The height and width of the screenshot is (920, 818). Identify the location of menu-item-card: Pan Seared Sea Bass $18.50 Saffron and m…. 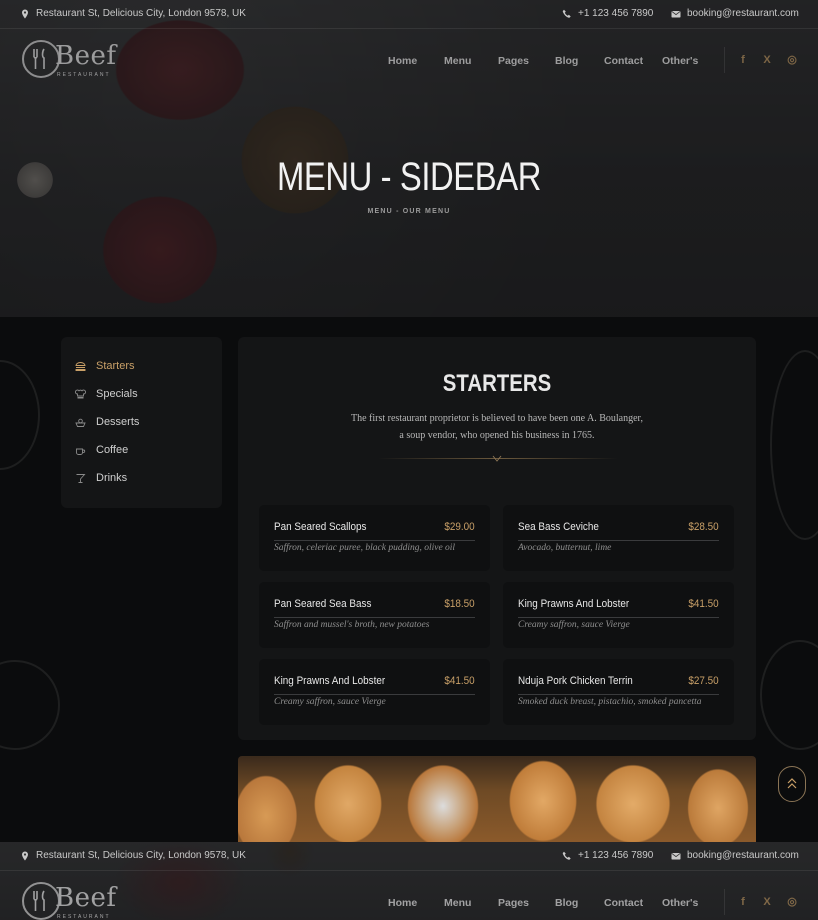
(374, 615).